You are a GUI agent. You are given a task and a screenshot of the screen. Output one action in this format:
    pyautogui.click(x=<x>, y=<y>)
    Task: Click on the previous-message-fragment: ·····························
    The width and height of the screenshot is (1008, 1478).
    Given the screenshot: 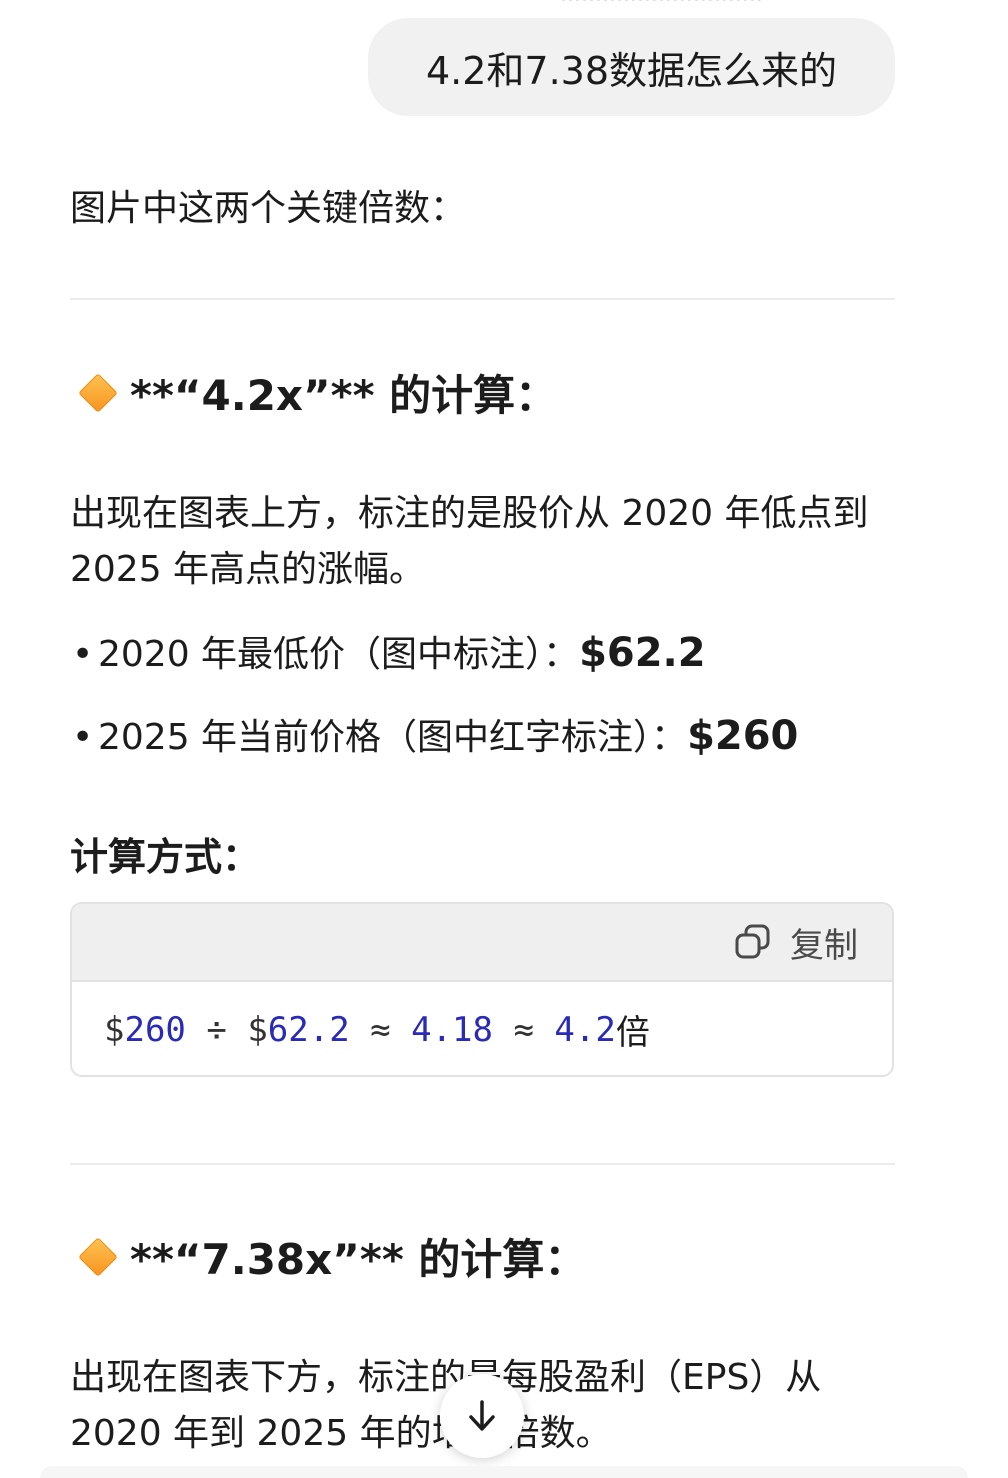 What is the action you would take?
    pyautogui.click(x=720, y=1)
    